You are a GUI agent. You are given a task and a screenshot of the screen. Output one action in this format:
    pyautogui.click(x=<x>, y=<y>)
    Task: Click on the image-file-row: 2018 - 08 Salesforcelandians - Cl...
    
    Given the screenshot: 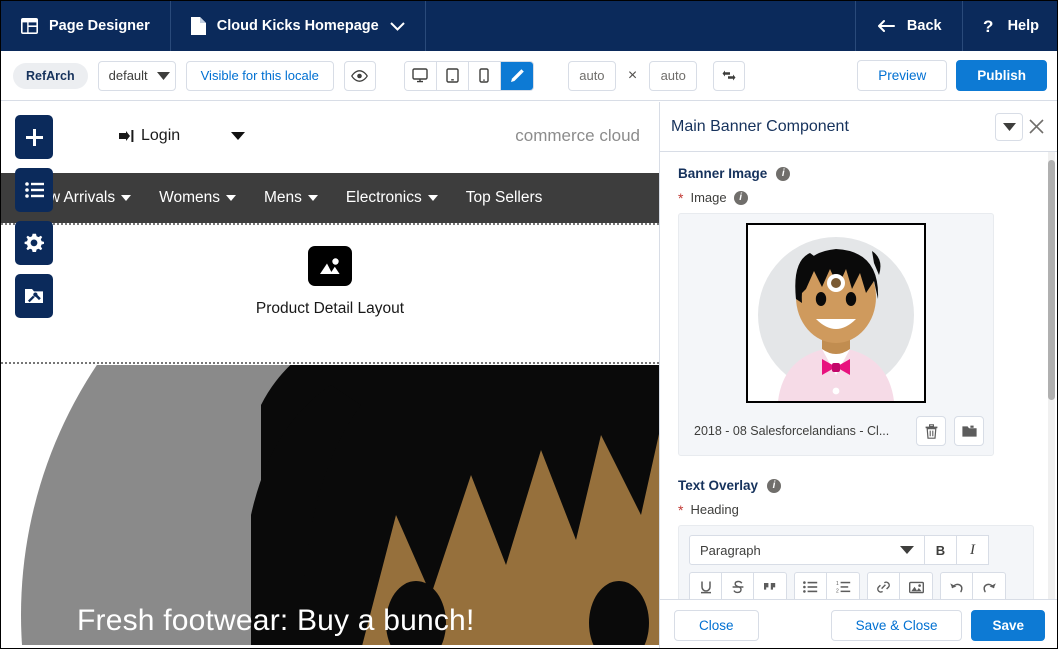 What is the action you would take?
    pyautogui.click(x=836, y=431)
    